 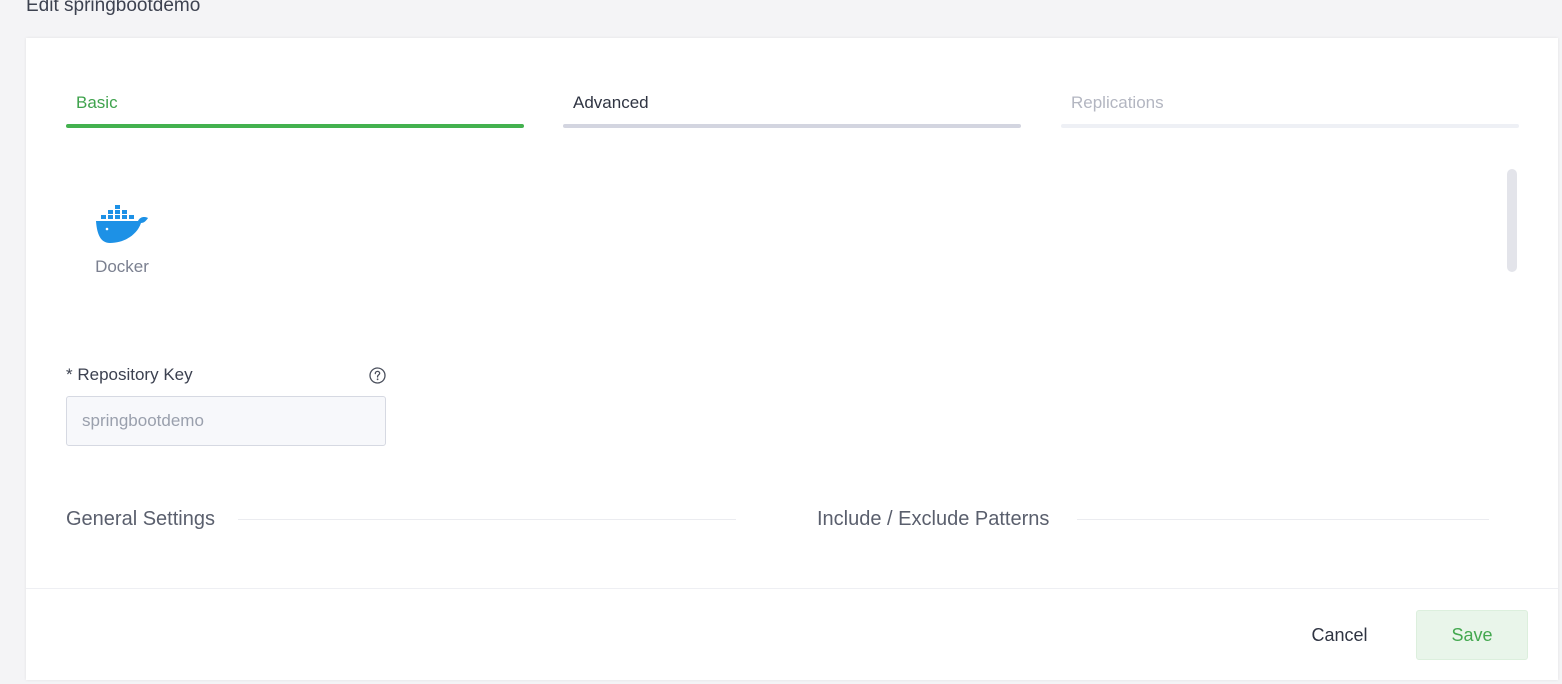 What do you see at coordinates (792, 634) in the screenshot?
I see `dialog-footer: Cancel Save` at bounding box center [792, 634].